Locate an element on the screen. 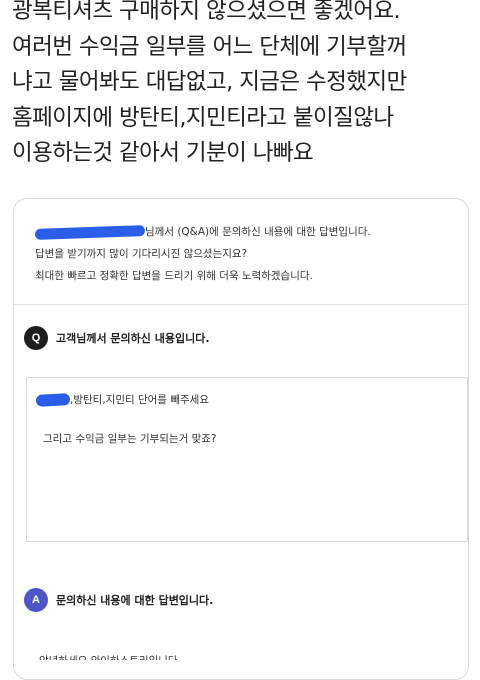 This screenshot has height=680, width=480. post-line: 홈페이지에 방탄티,지민티라고 붙이질않나 is located at coordinates (203, 117).